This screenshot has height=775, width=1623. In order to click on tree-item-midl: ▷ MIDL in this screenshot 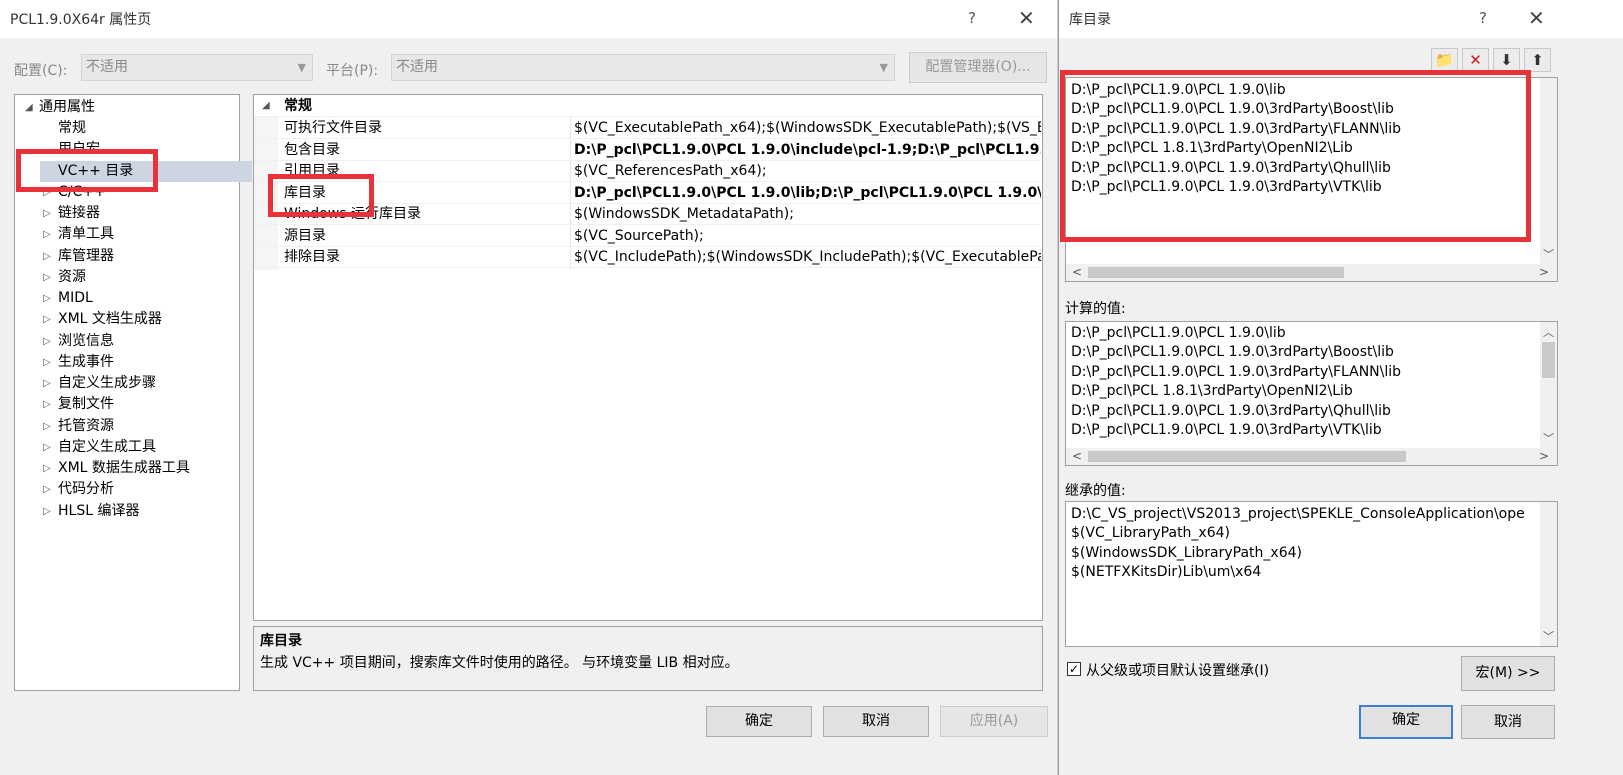, I will do `click(127, 298)`.